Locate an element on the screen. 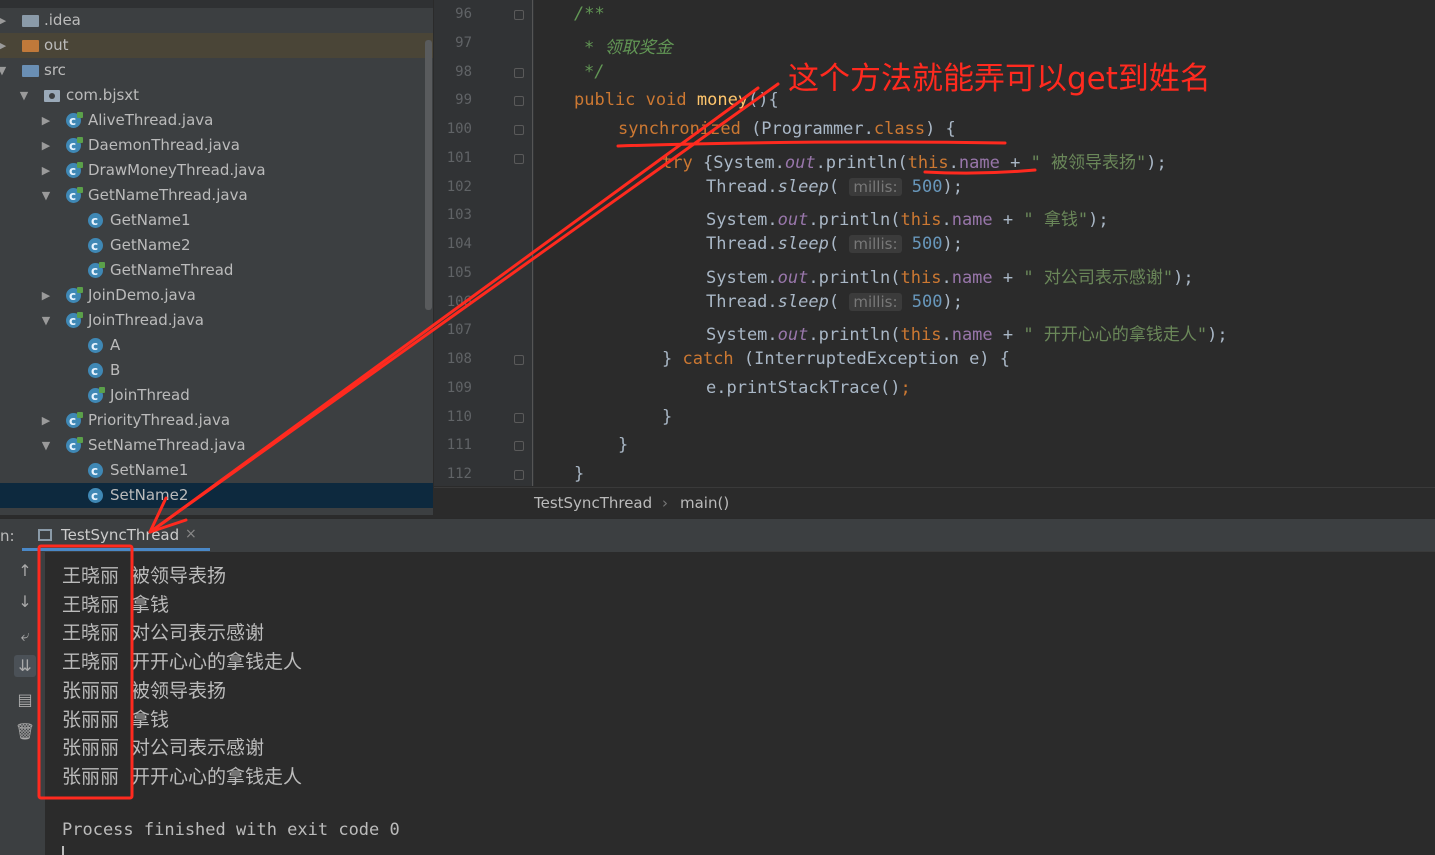  code-line-111: } is located at coordinates (581, 445).